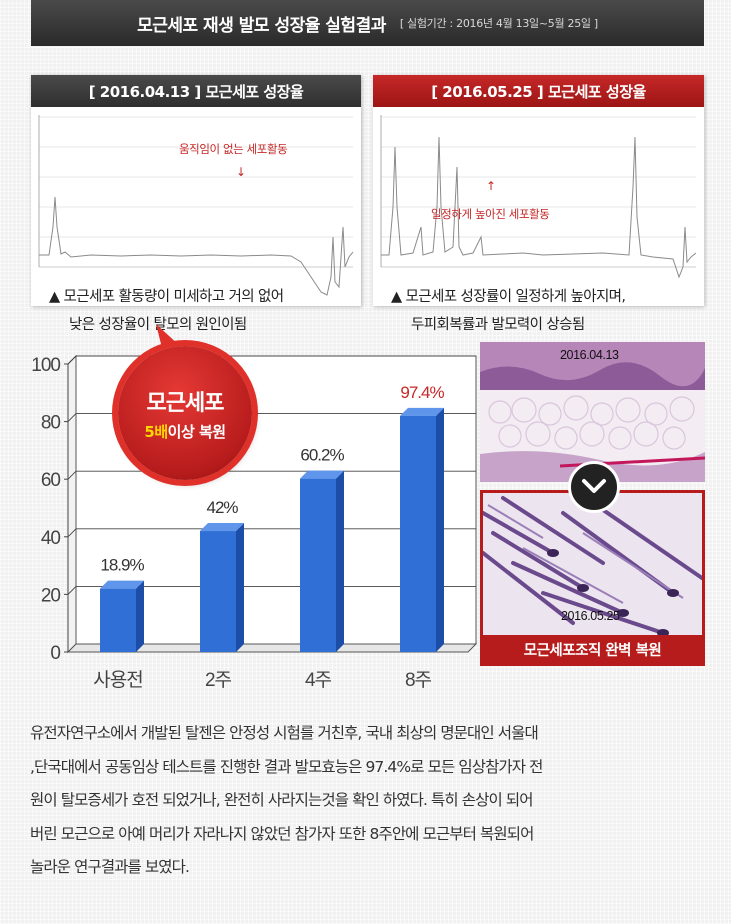 Image resolution: width=731 pixels, height=924 pixels. I want to click on experiment-period: [ 실험기간 : 2016년 4월 13일~5월 25일 ], so click(498, 23).